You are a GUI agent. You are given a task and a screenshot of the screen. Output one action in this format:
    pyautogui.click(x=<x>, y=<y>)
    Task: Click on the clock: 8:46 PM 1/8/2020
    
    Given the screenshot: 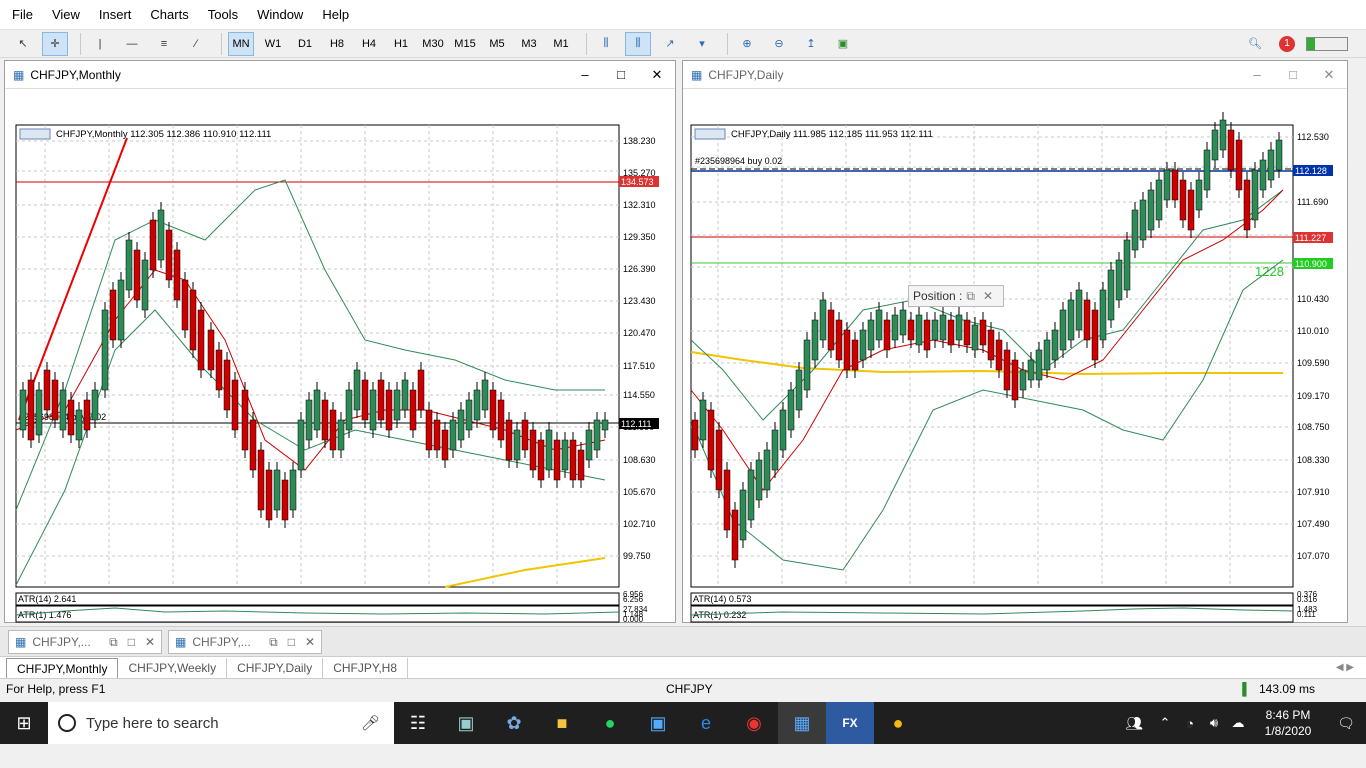 What is the action you would take?
    pyautogui.click(x=1288, y=723)
    